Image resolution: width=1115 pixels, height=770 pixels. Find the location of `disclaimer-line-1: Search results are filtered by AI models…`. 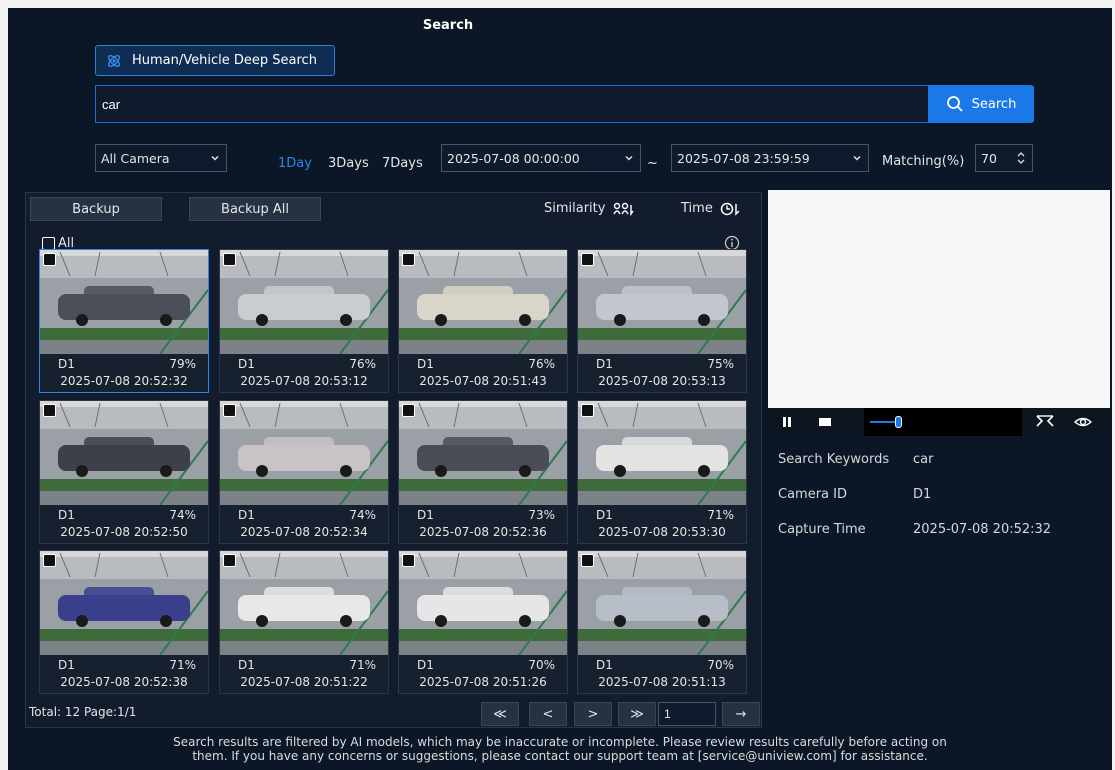

disclaimer-line-1: Search results are filtered by AI models… is located at coordinates (560, 742).